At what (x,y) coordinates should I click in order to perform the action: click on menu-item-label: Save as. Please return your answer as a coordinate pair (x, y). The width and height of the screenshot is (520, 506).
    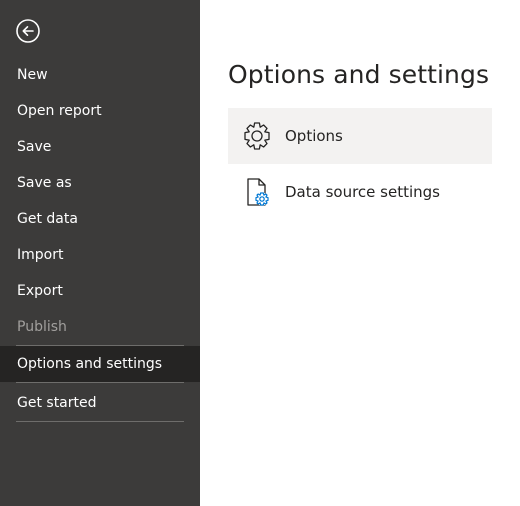
    Looking at the image, I should click on (44, 183).